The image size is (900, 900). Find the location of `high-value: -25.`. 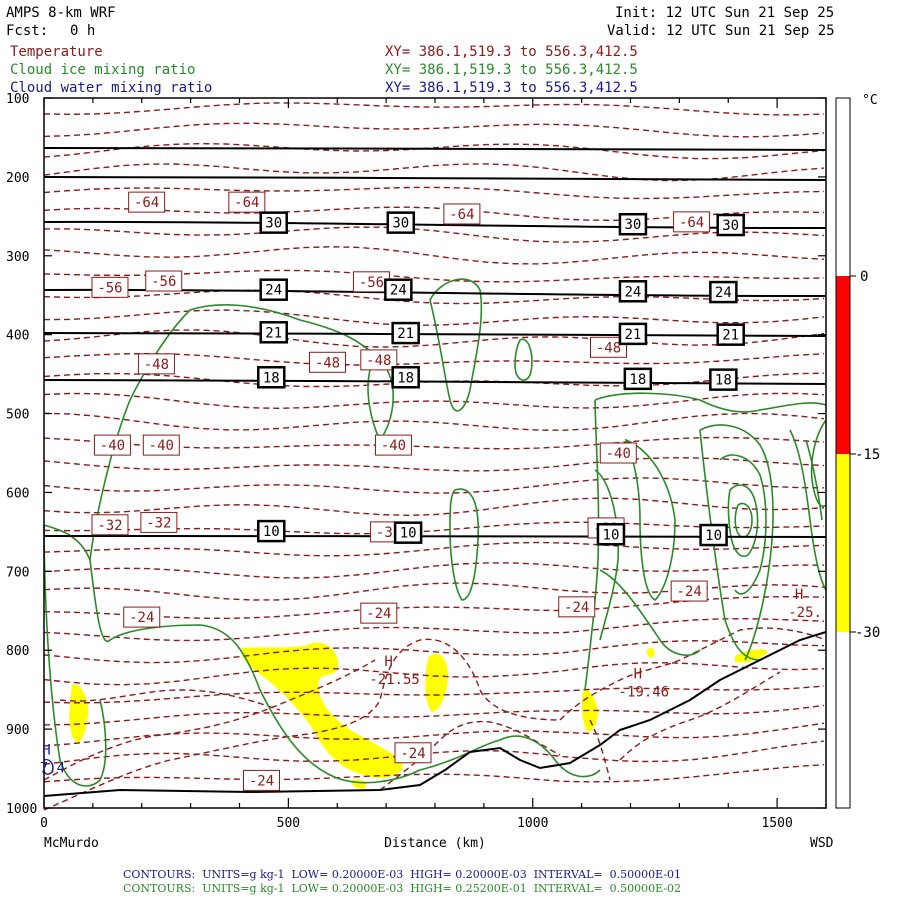

high-value: -25. is located at coordinates (805, 613).